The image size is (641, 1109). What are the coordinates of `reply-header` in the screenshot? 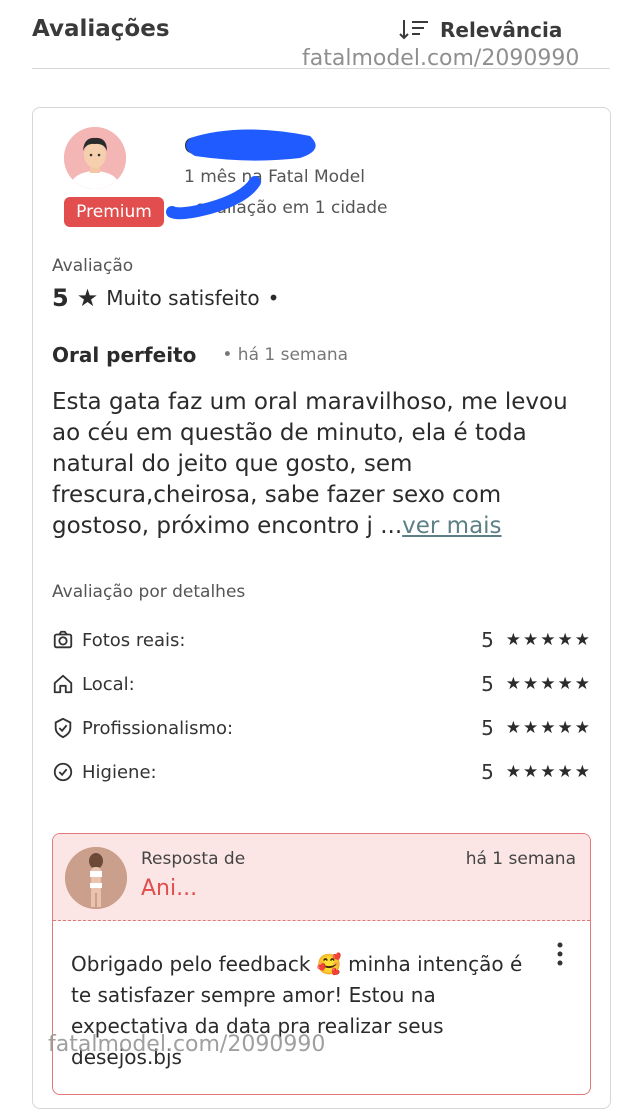 It's located at (321, 877).